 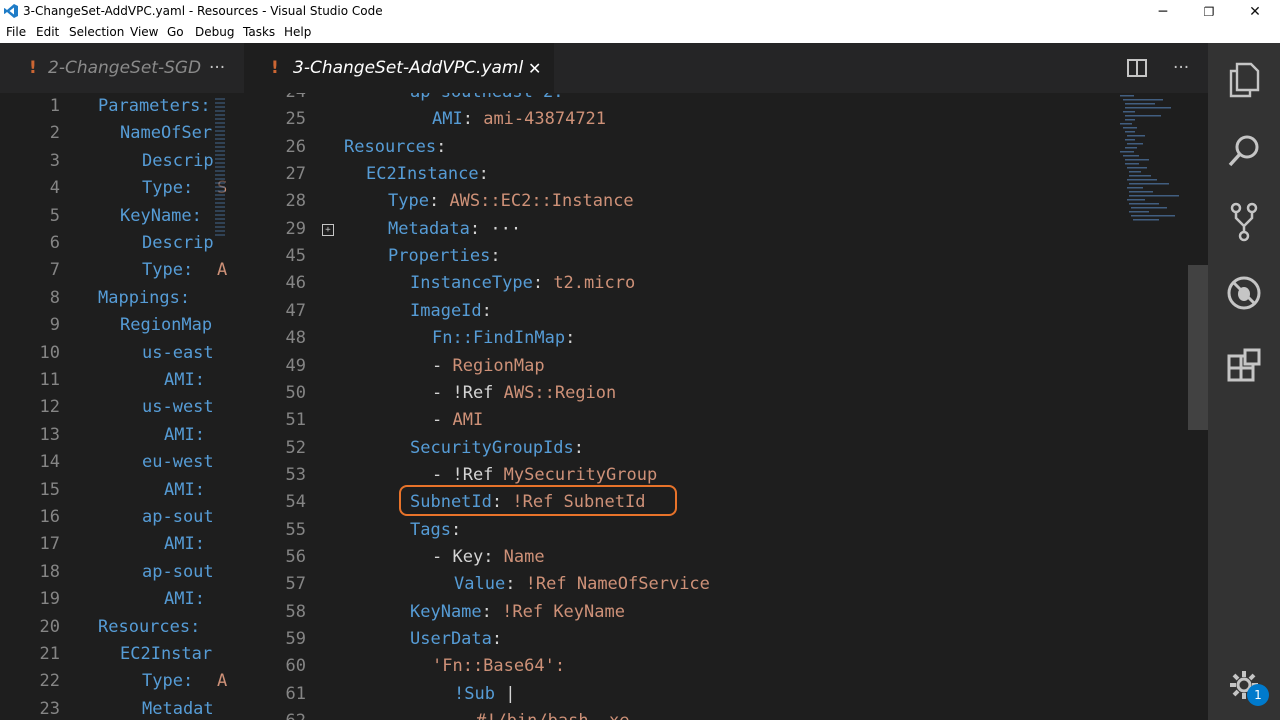 I want to click on code-line: 8 Mappings:, so click(x=122, y=298).